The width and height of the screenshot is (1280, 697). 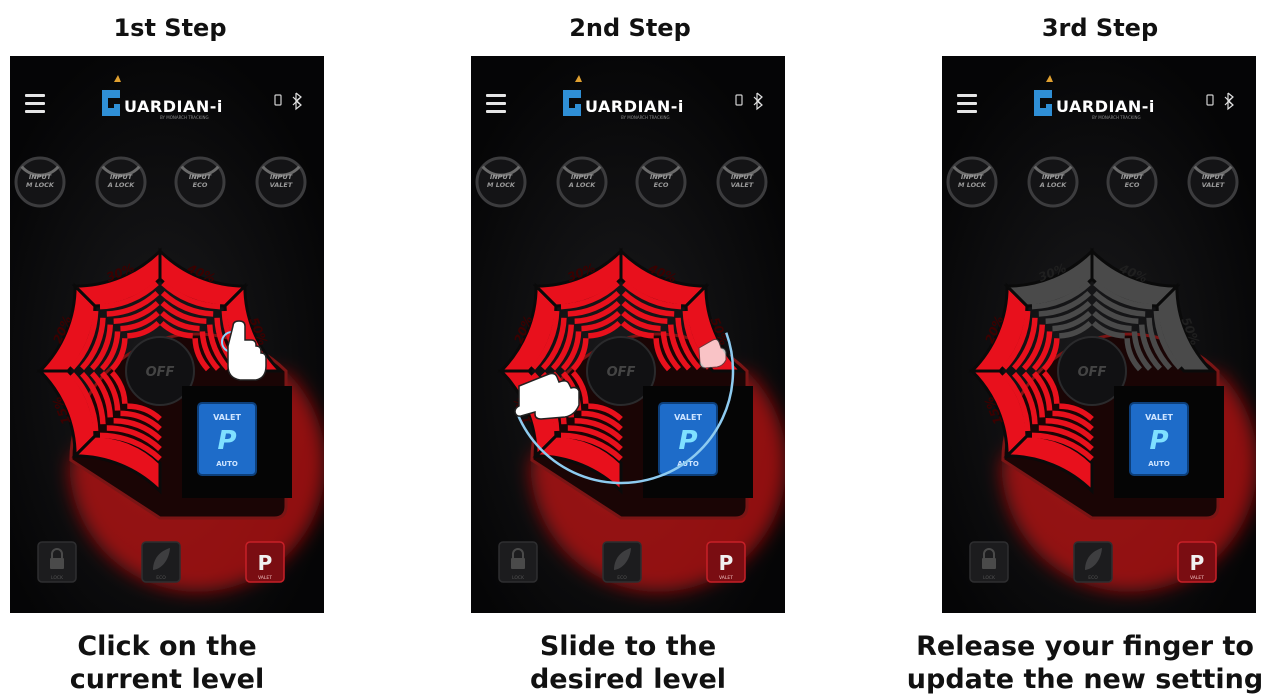 I want to click on caption-line: update the new setting, so click(x=1085, y=679).